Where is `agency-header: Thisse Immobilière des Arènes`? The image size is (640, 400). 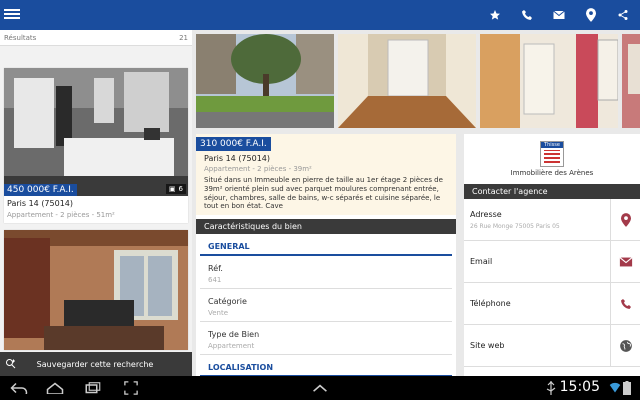
agency-header: Thisse Immobilière des Arènes is located at coordinates (552, 159).